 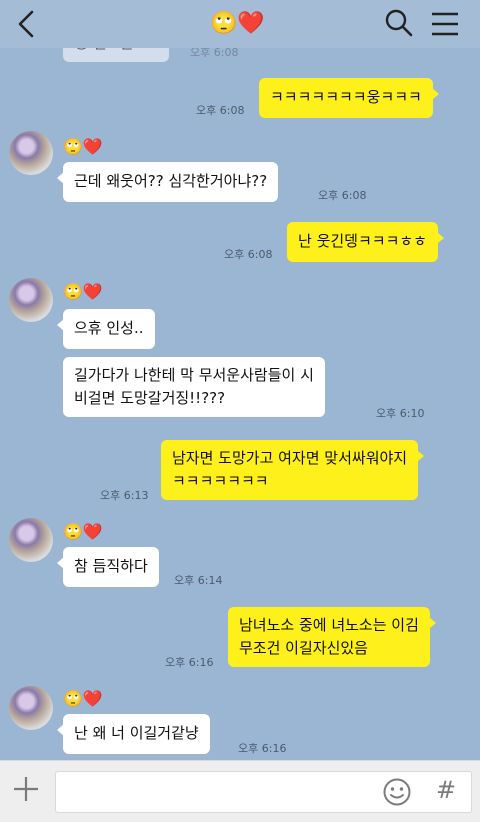 What do you see at coordinates (28, 24) in the screenshot?
I see `back-arrow-icon` at bounding box center [28, 24].